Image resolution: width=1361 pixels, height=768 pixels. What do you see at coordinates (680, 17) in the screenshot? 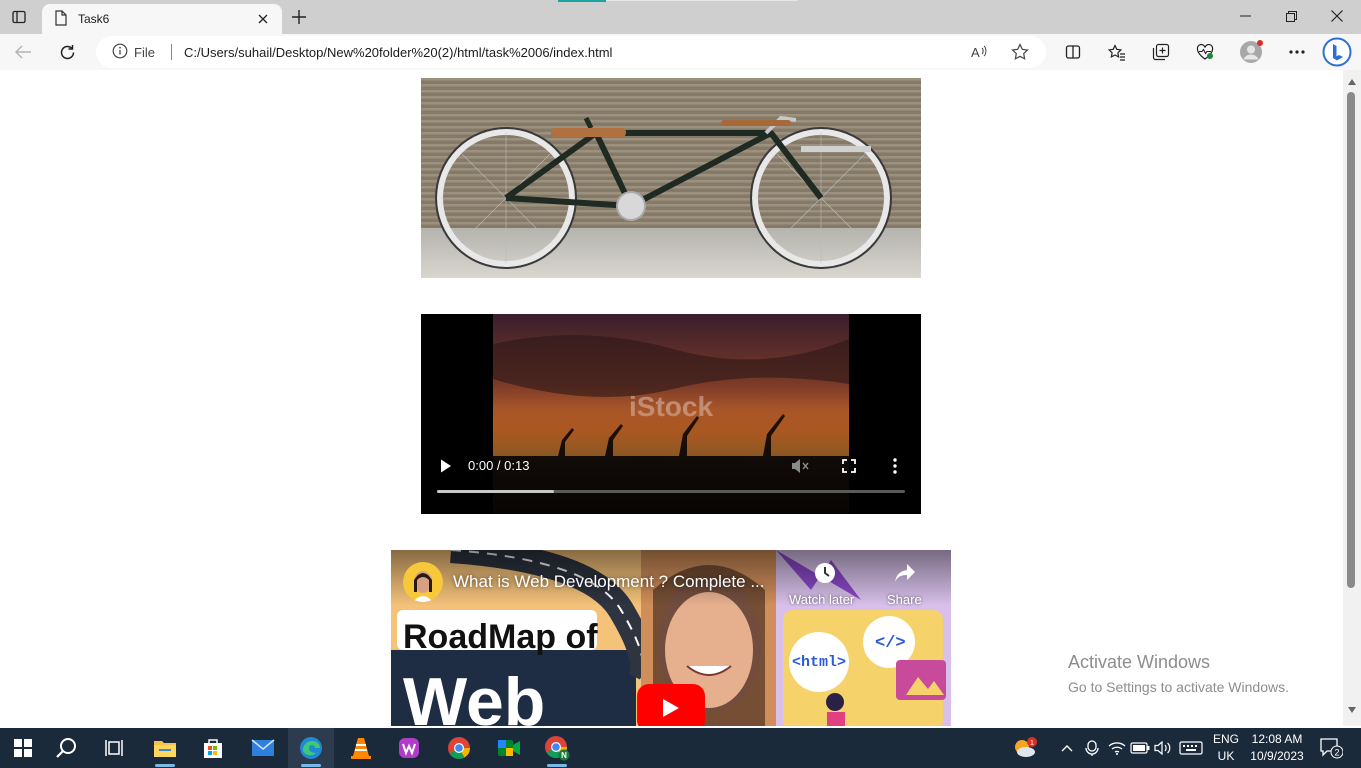
I see `tab-strip: Task6` at bounding box center [680, 17].